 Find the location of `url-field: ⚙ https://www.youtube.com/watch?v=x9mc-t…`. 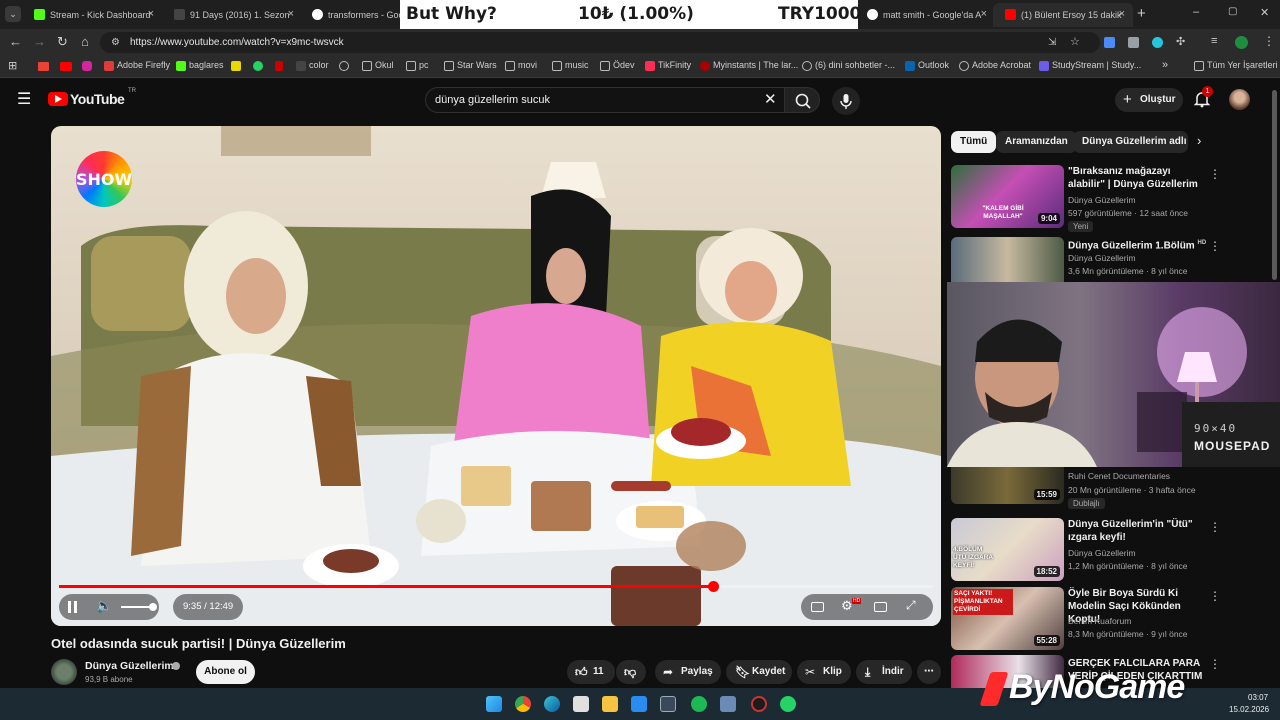

url-field: ⚙ https://www.youtube.com/watch?v=x9mc-t… is located at coordinates (600, 42).